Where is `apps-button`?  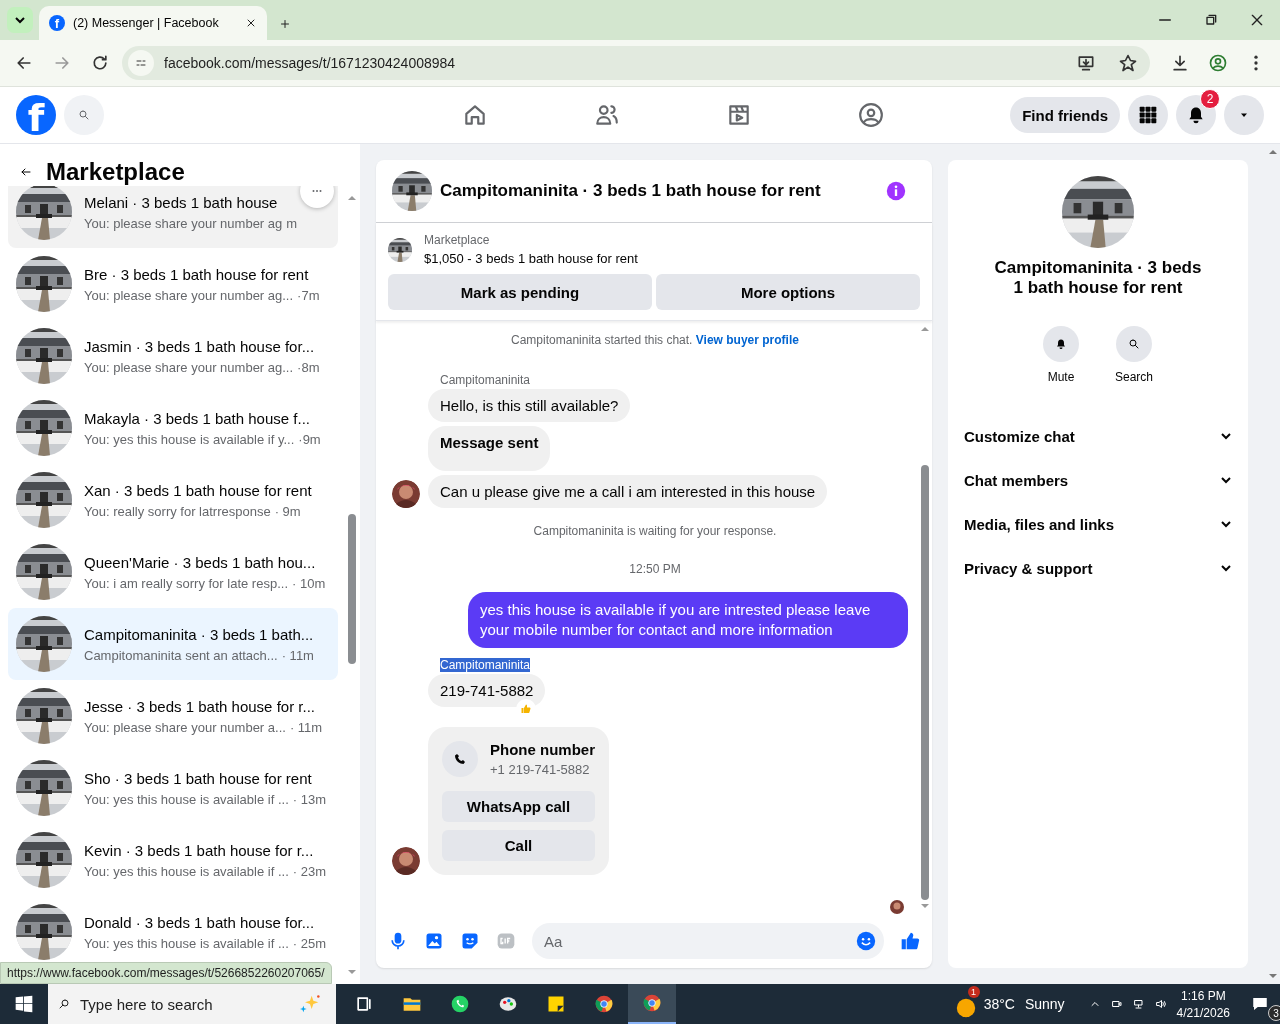 apps-button is located at coordinates (1148, 115).